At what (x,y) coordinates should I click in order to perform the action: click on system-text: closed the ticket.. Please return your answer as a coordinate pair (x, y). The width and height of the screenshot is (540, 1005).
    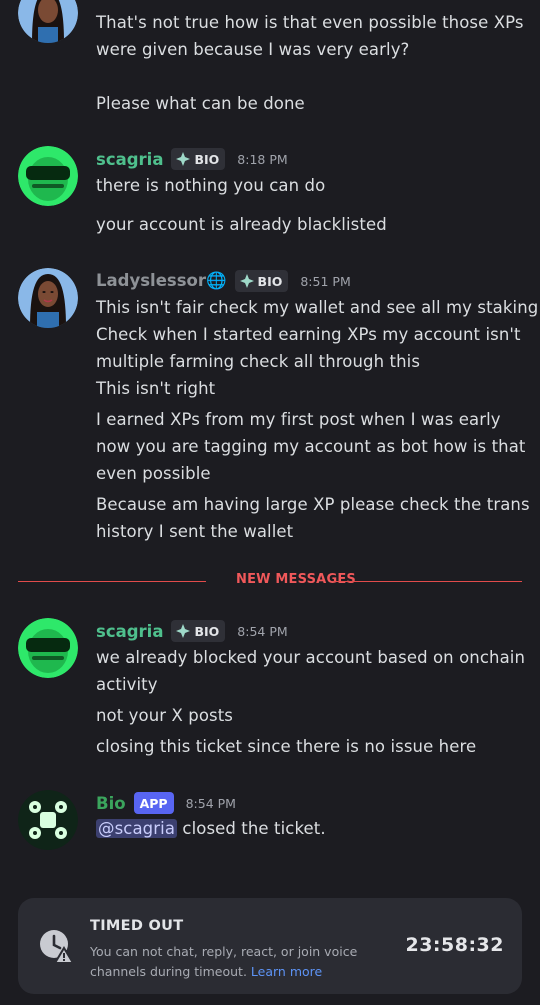
    Looking at the image, I should click on (251, 828).